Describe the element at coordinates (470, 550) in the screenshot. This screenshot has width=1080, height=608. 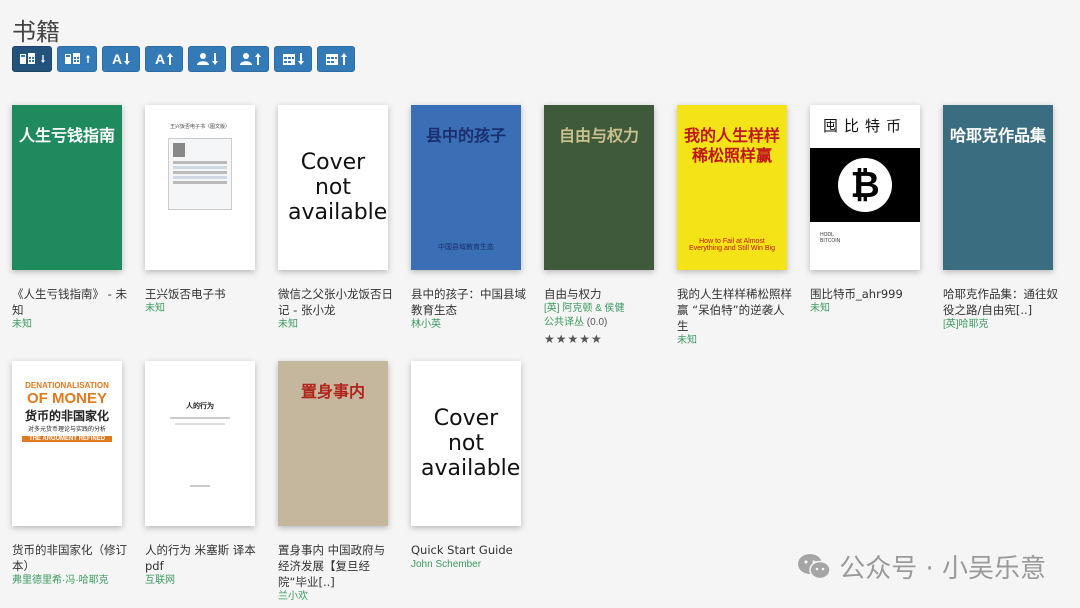
I see `book-title: Quick Start Guide` at that location.